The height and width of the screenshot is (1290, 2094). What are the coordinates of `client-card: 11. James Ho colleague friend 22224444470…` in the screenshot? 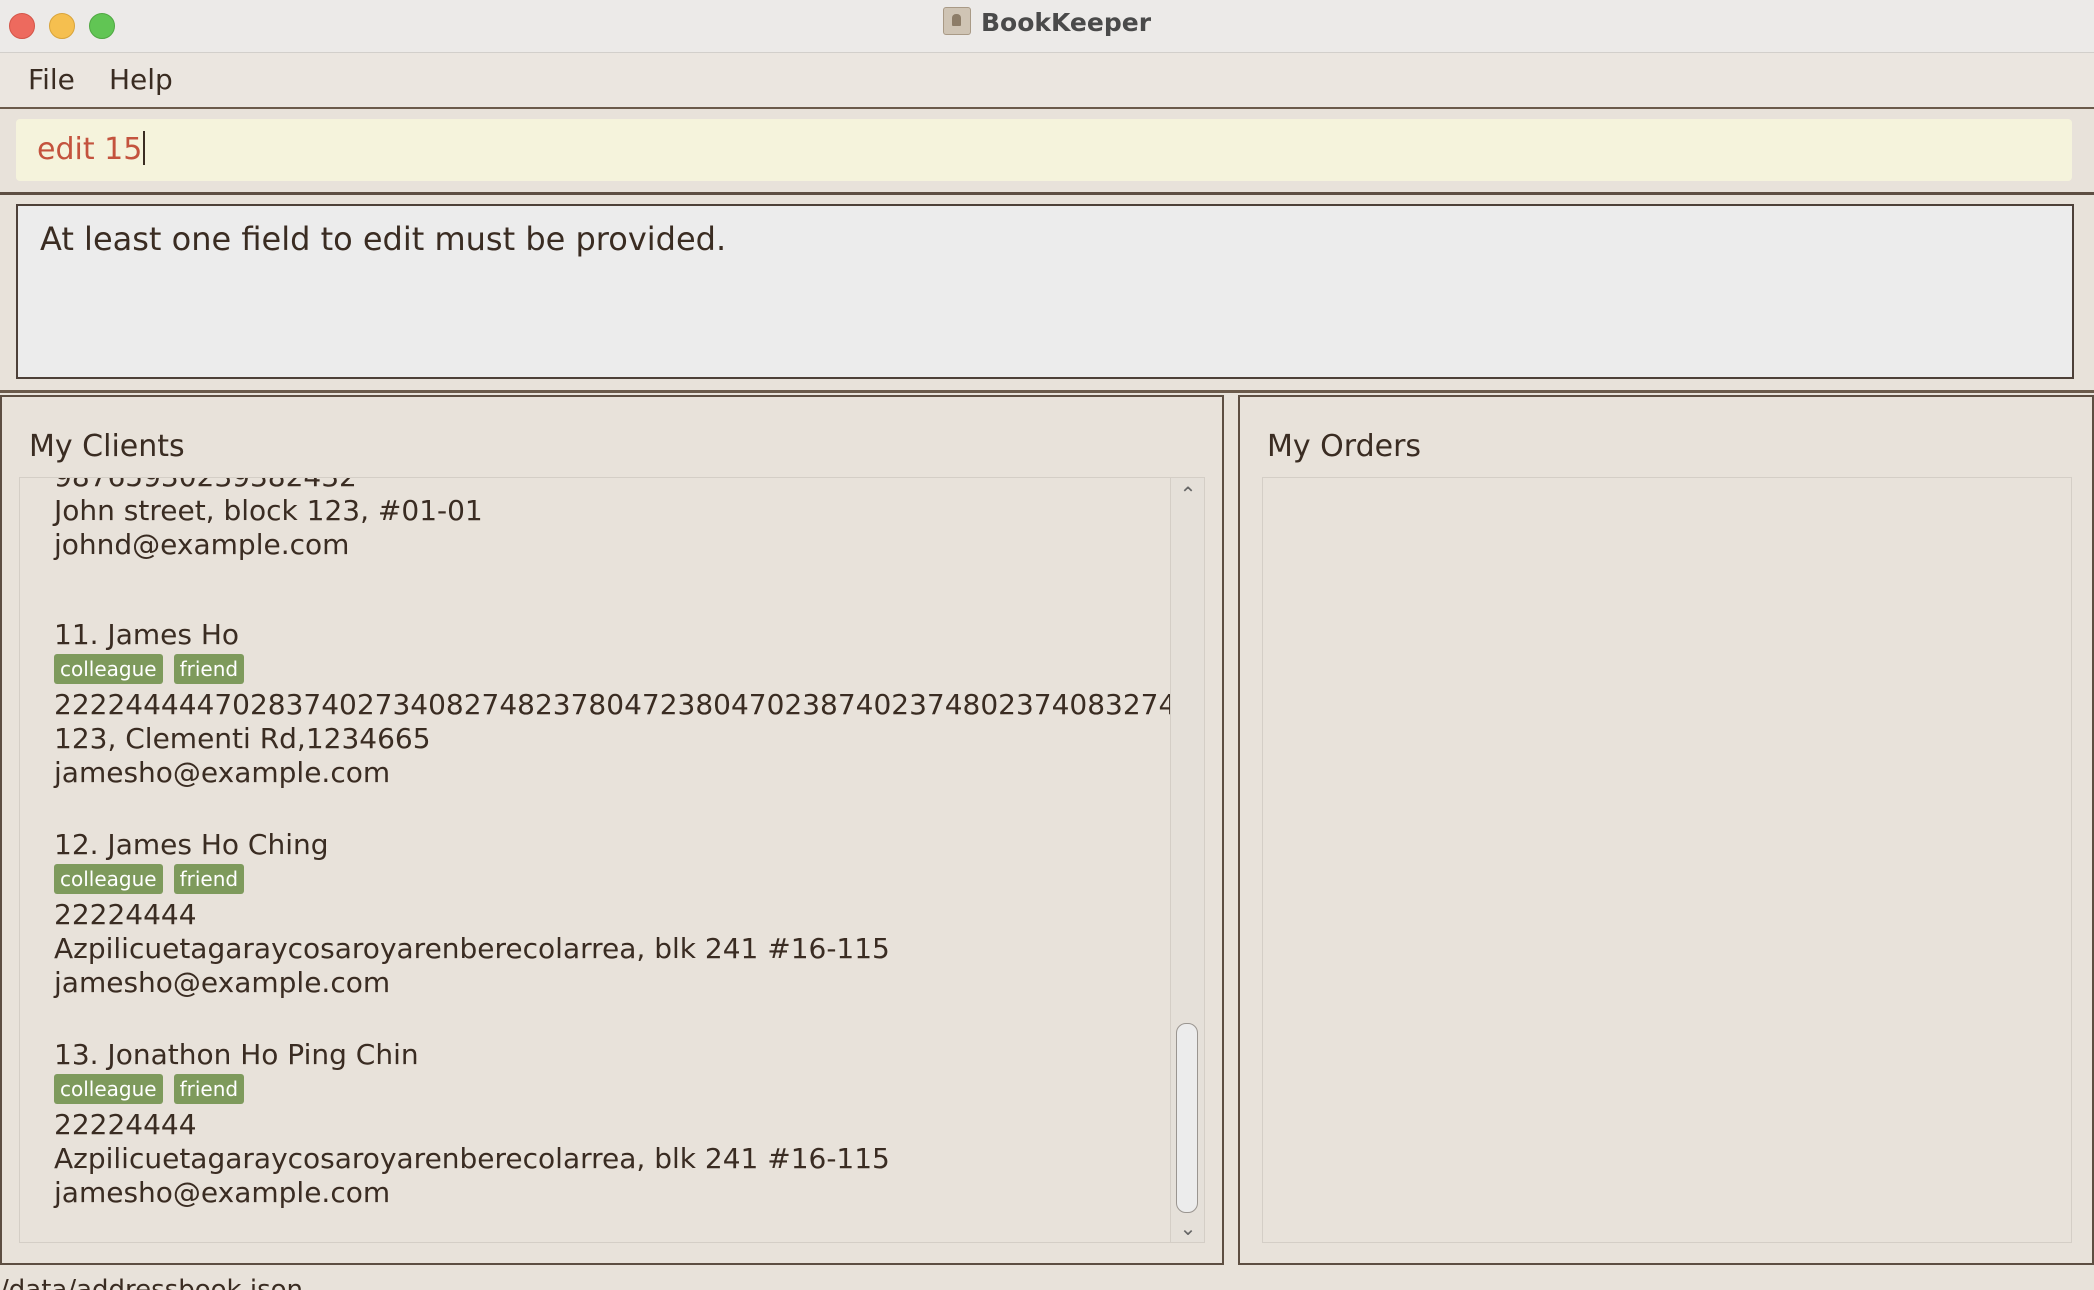 It's located at (595, 723).